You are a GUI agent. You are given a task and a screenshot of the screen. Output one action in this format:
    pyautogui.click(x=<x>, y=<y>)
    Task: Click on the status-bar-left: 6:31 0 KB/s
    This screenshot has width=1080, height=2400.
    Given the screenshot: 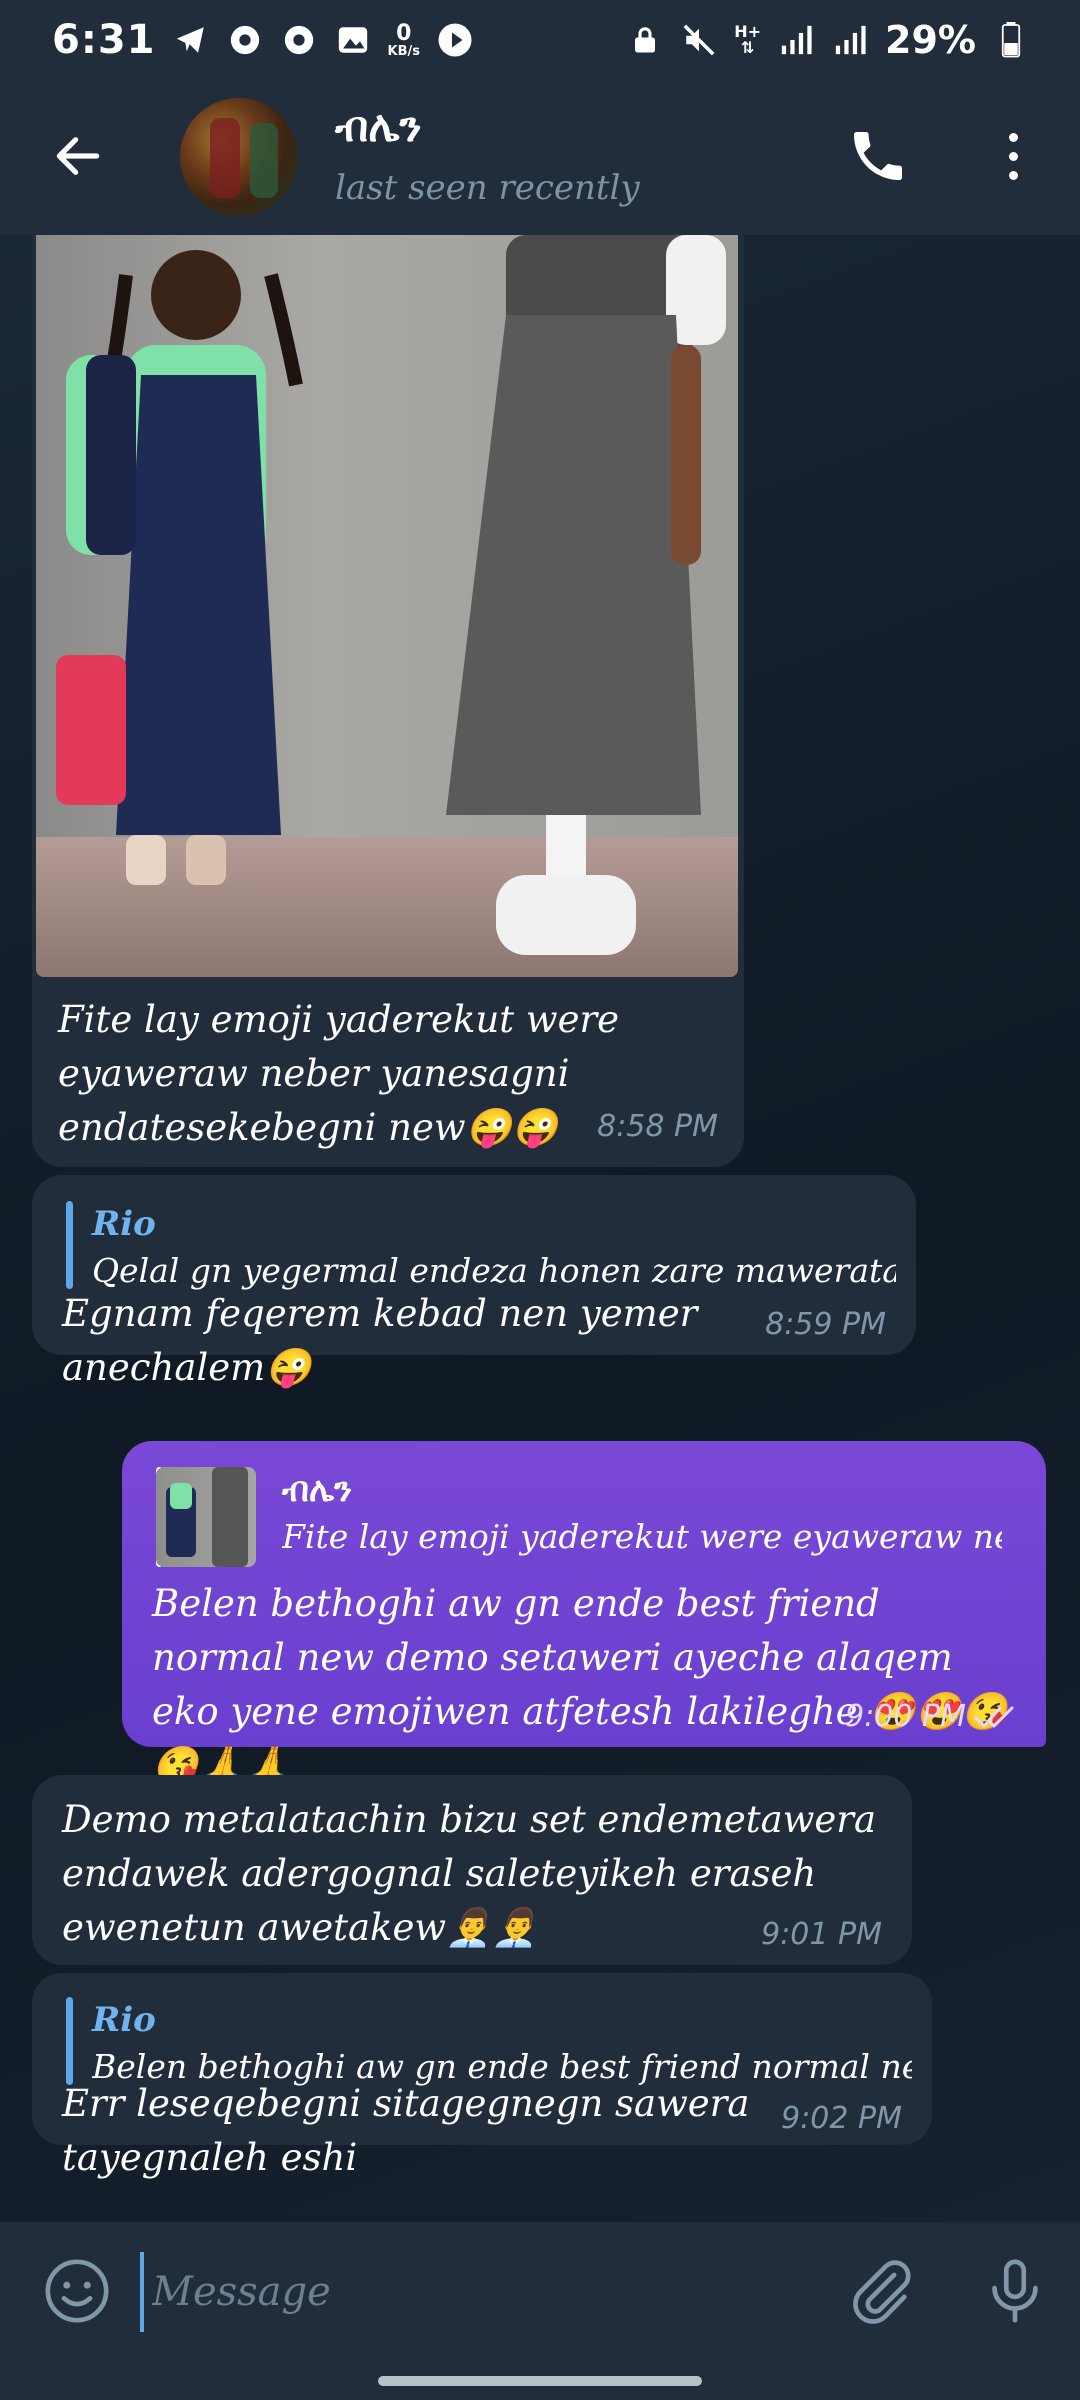 What is the action you would take?
    pyautogui.click(x=263, y=40)
    